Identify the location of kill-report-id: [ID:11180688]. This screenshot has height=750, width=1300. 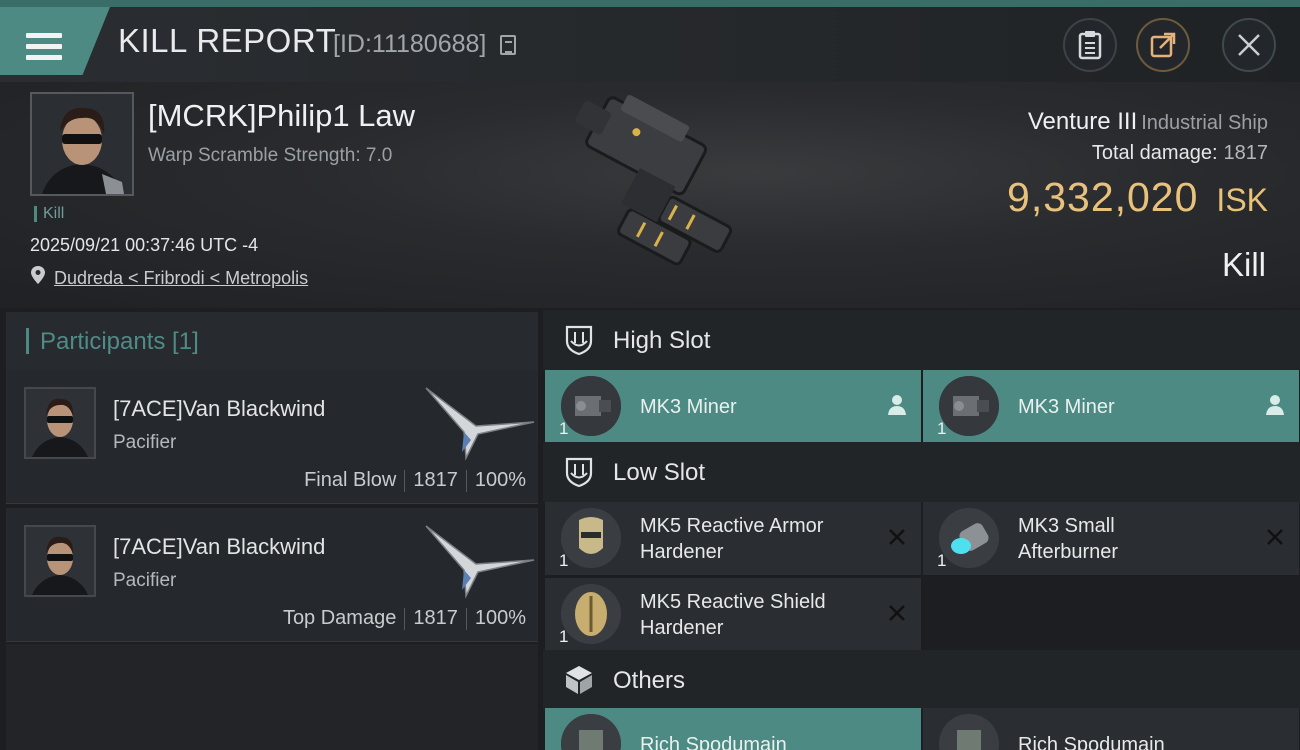
(410, 44).